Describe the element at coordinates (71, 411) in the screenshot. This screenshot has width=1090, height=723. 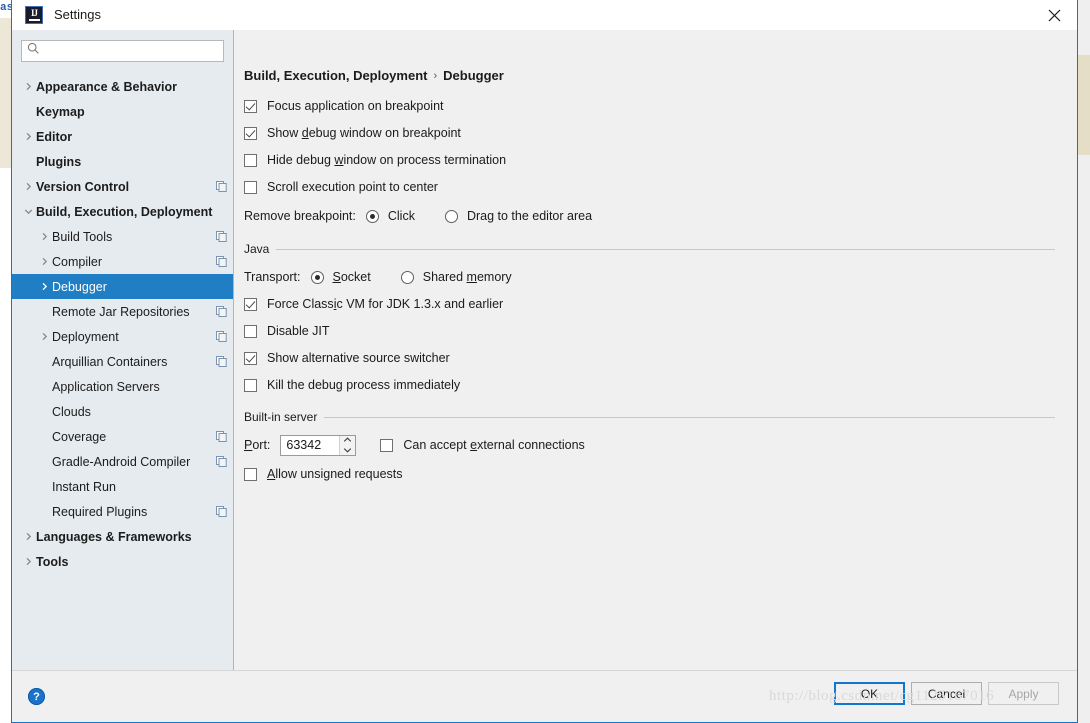
I see `sidebar-item-label: Clouds` at that location.